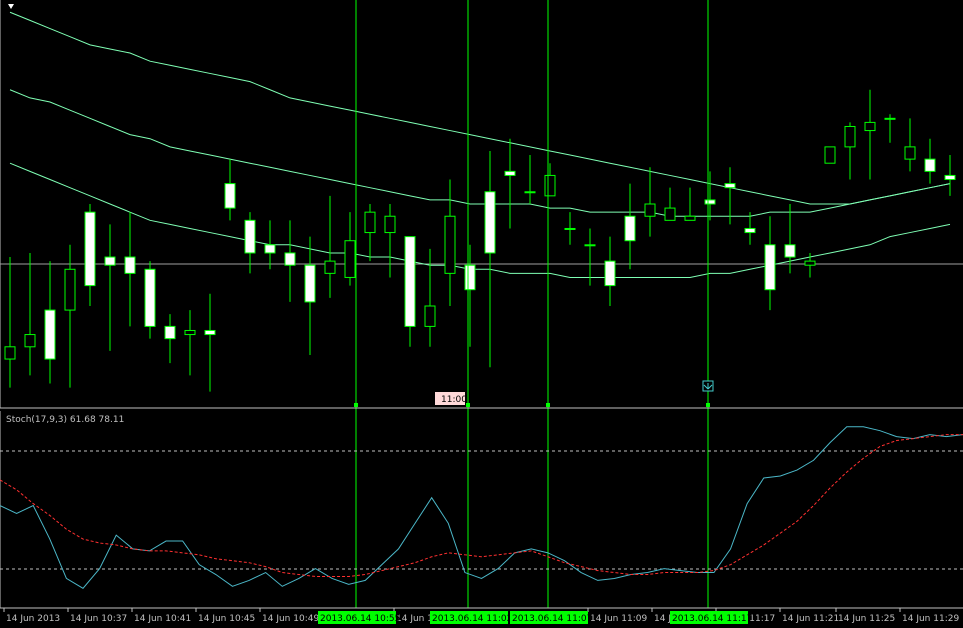 This screenshot has height=628, width=963. I want to click on time-marker-label: 2013.06.14 11:07, so click(552, 619).